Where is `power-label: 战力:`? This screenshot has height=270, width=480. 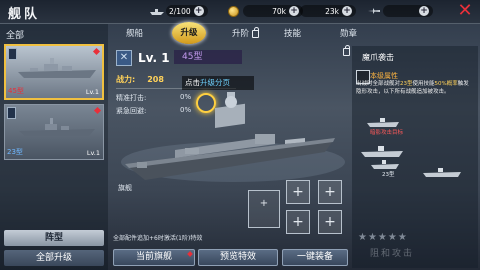 power-label: 战力: is located at coordinates (126, 79).